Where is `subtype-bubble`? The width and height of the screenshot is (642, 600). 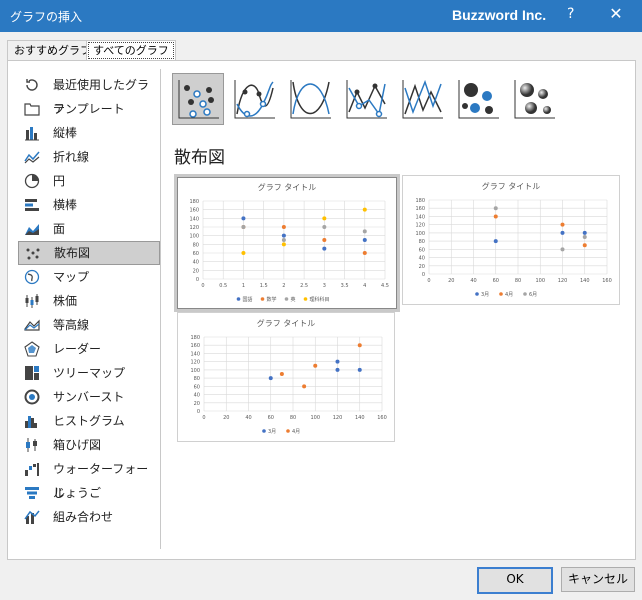
subtype-bubble is located at coordinates (478, 99).